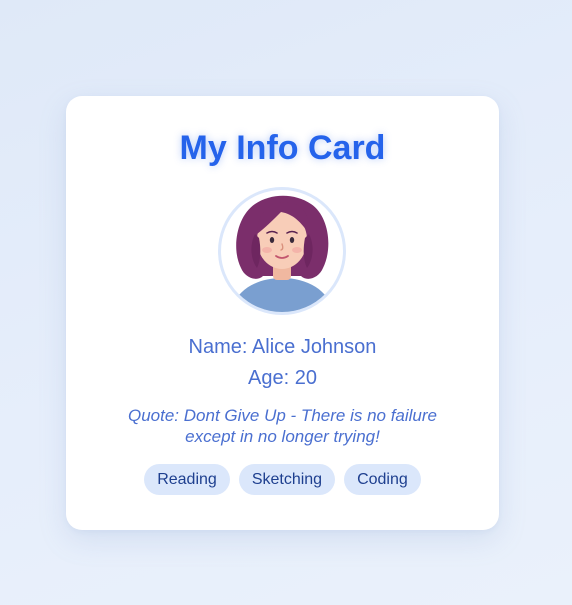  Describe the element at coordinates (287, 479) in the screenshot. I see `hobby-tag-sketching: Sketching` at that location.